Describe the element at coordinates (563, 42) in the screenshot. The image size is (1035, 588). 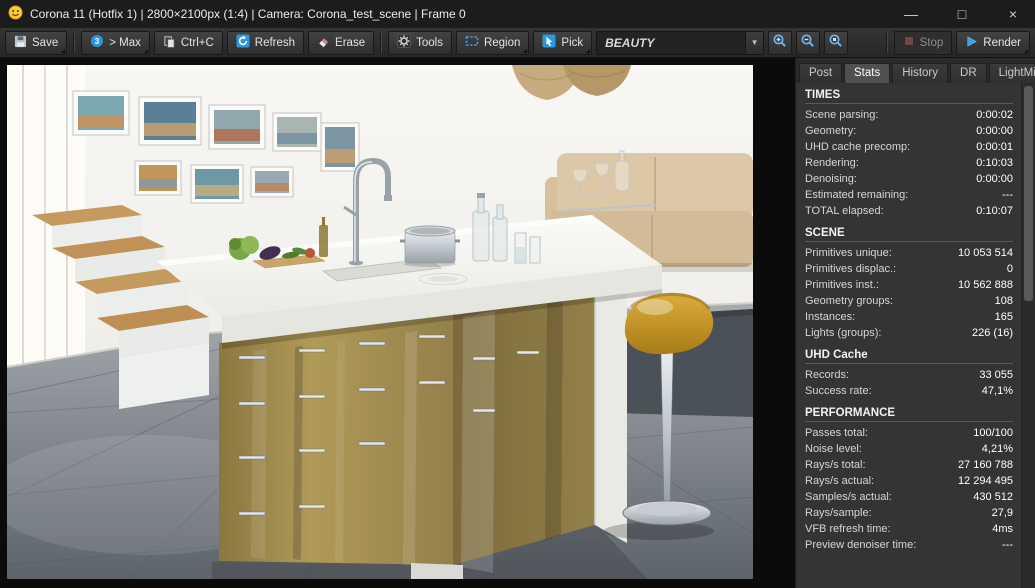
I see `pick-button: Pick` at that location.